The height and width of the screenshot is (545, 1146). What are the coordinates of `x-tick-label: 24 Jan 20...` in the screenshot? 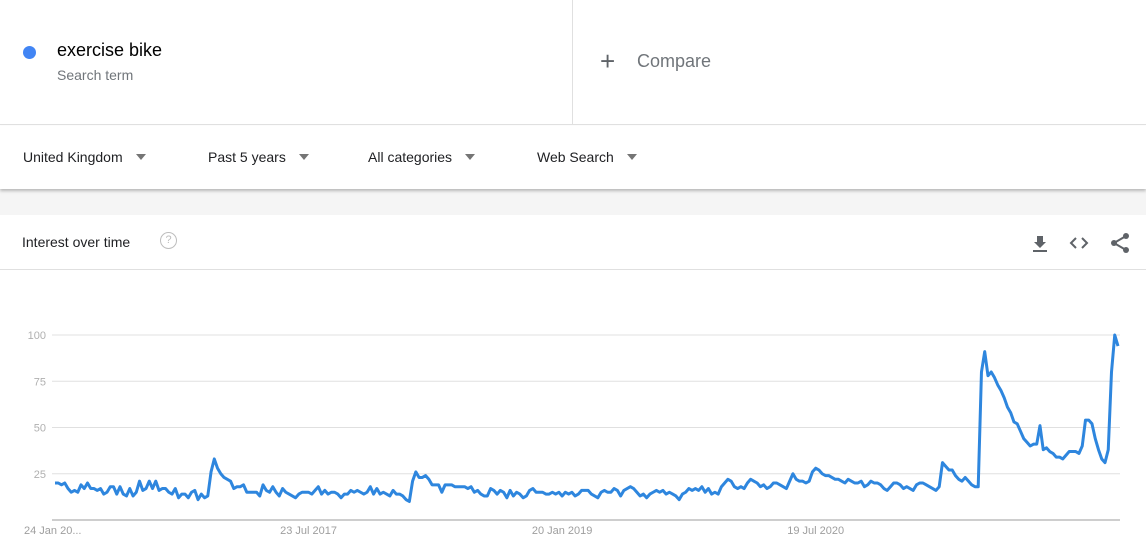 It's located at (53, 531).